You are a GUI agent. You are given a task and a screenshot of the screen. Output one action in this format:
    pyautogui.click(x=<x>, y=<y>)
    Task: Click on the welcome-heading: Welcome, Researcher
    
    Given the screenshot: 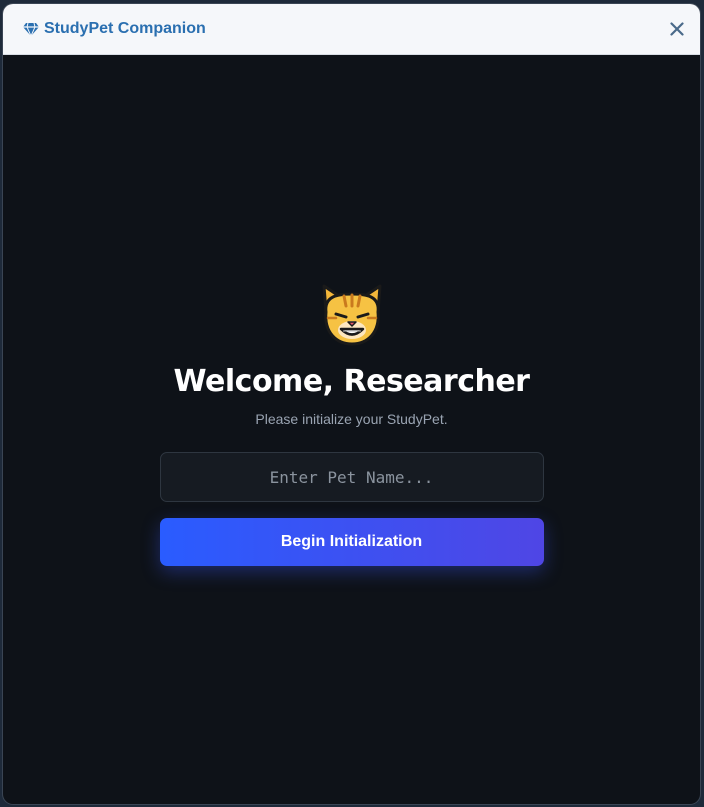 What is the action you would take?
    pyautogui.click(x=351, y=381)
    